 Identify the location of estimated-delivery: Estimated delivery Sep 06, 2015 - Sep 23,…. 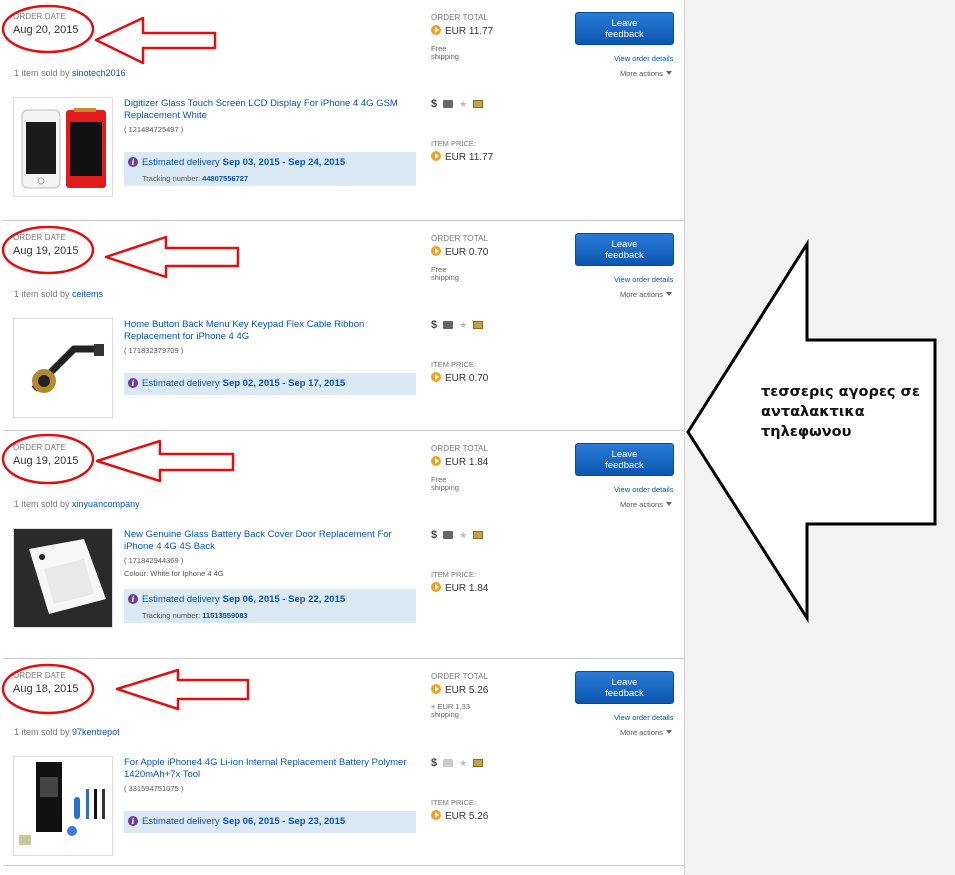
(243, 821).